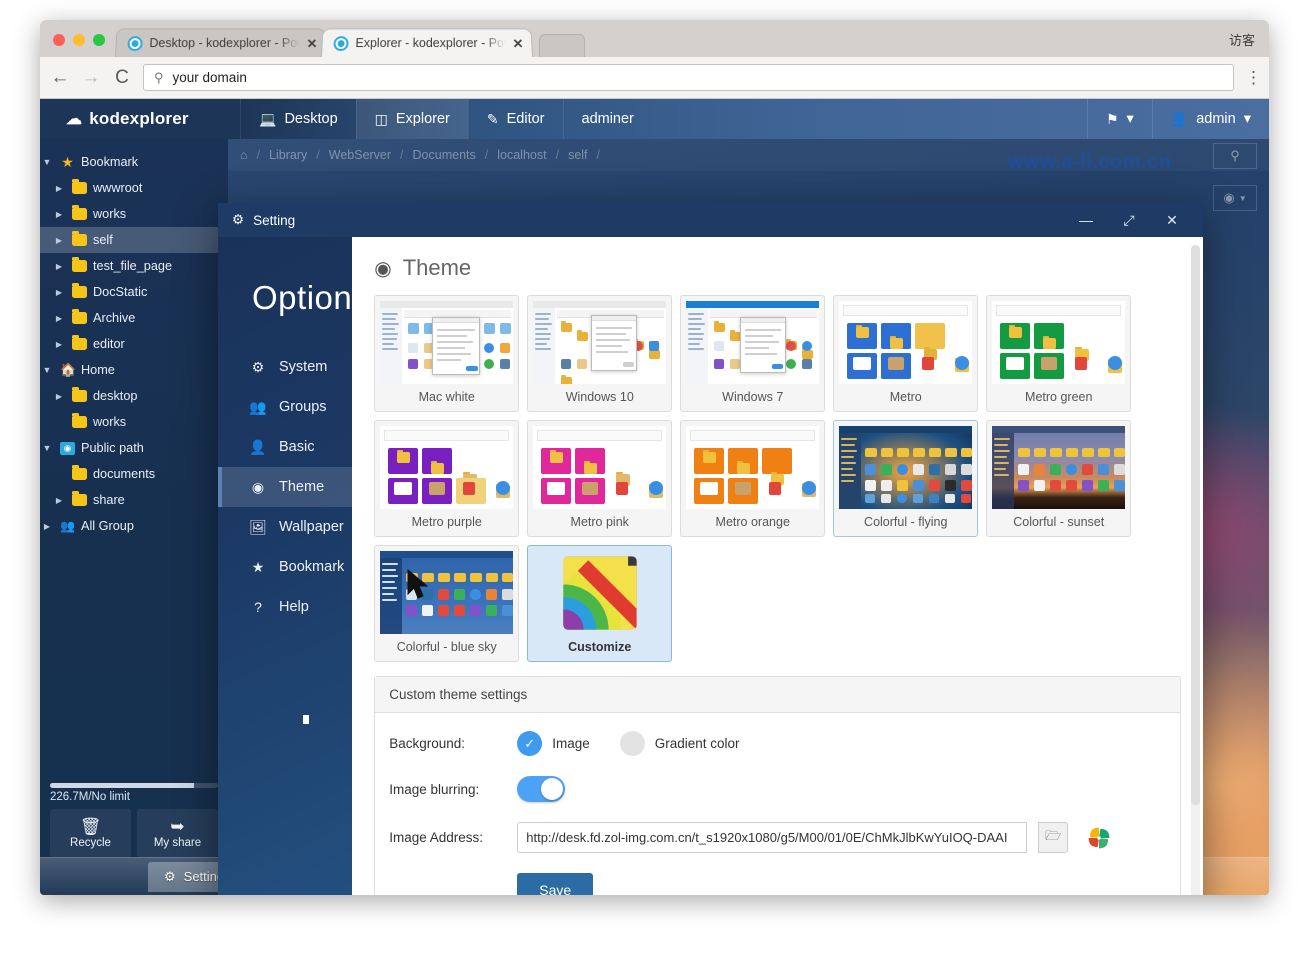 This screenshot has width=1309, height=953. I want to click on browser-menu-icon: ⋮, so click(1253, 78).